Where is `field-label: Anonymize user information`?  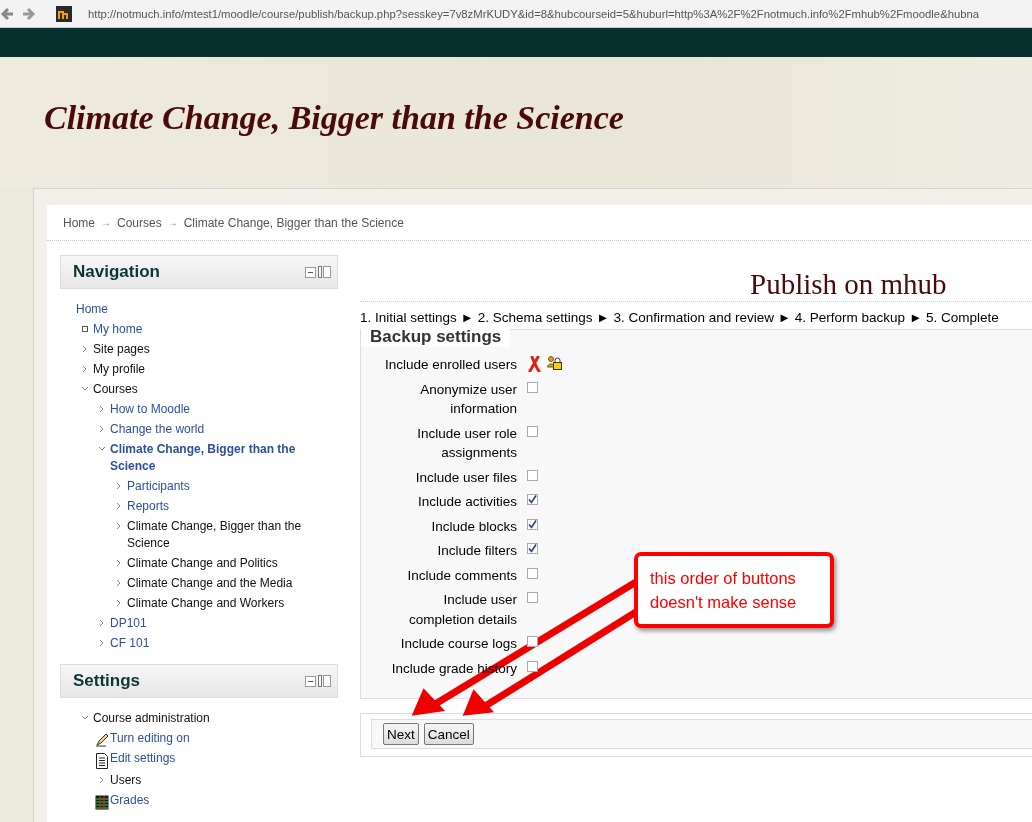
field-label: Anonymize user information is located at coordinates (468, 399).